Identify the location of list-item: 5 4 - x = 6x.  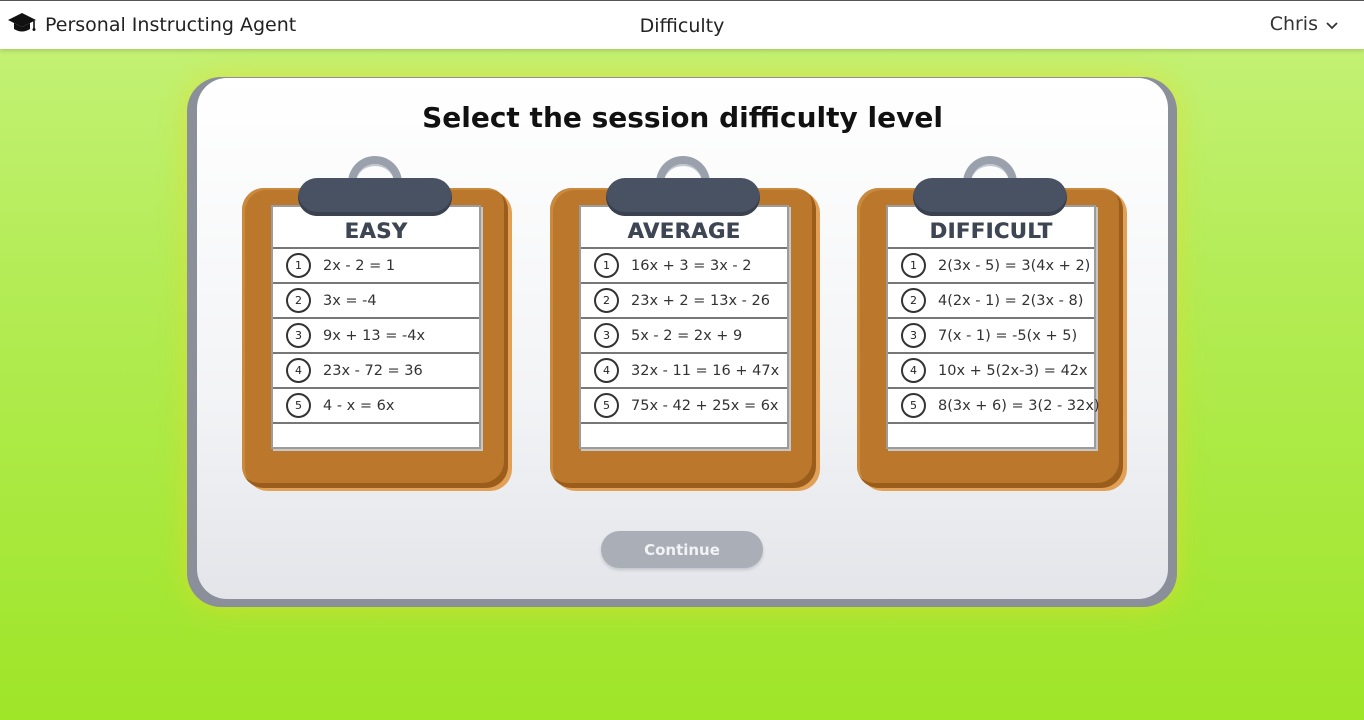
(376, 406).